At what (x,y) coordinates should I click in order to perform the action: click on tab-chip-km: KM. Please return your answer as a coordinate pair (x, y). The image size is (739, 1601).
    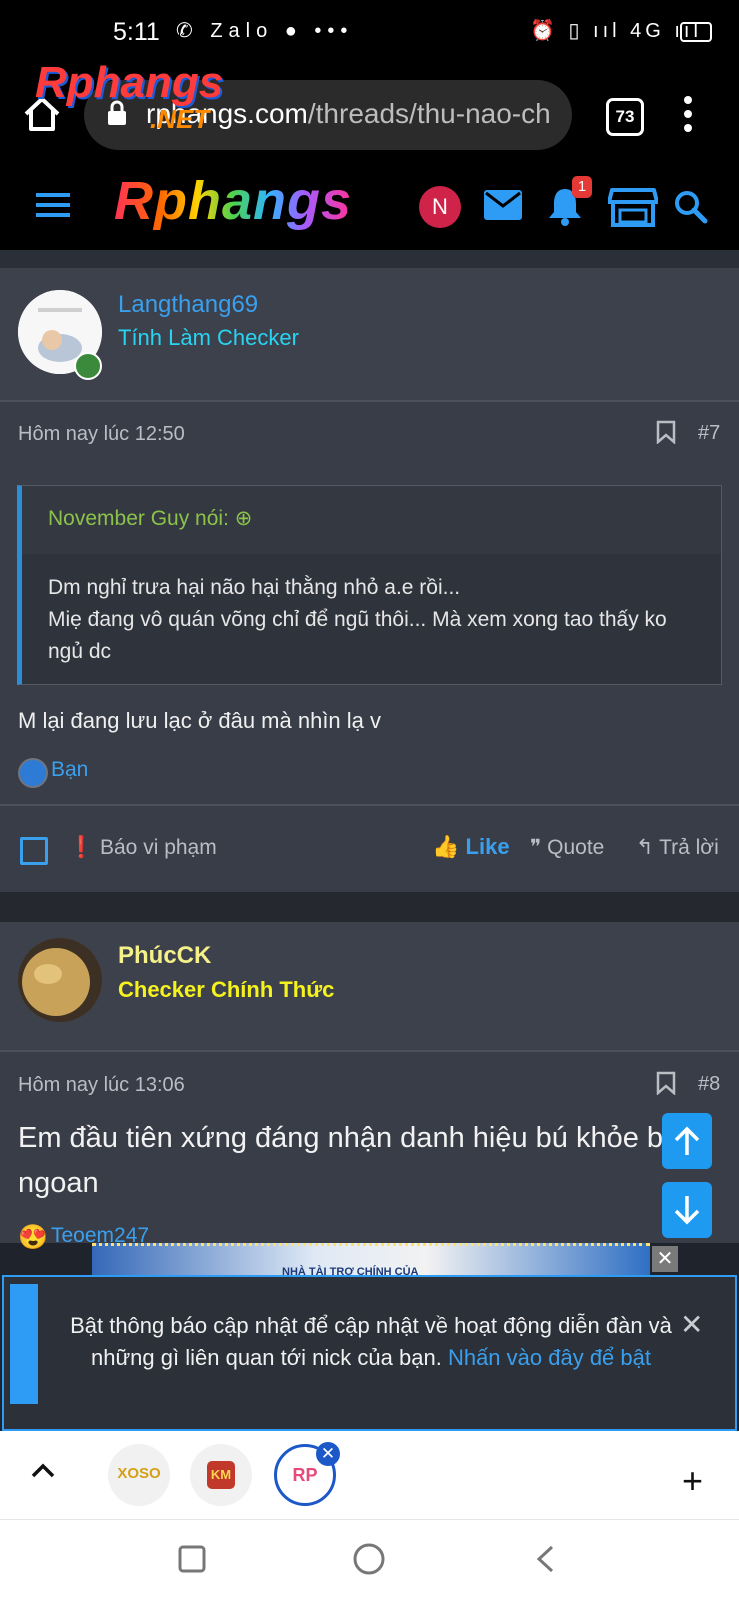
    Looking at the image, I should click on (221, 1475).